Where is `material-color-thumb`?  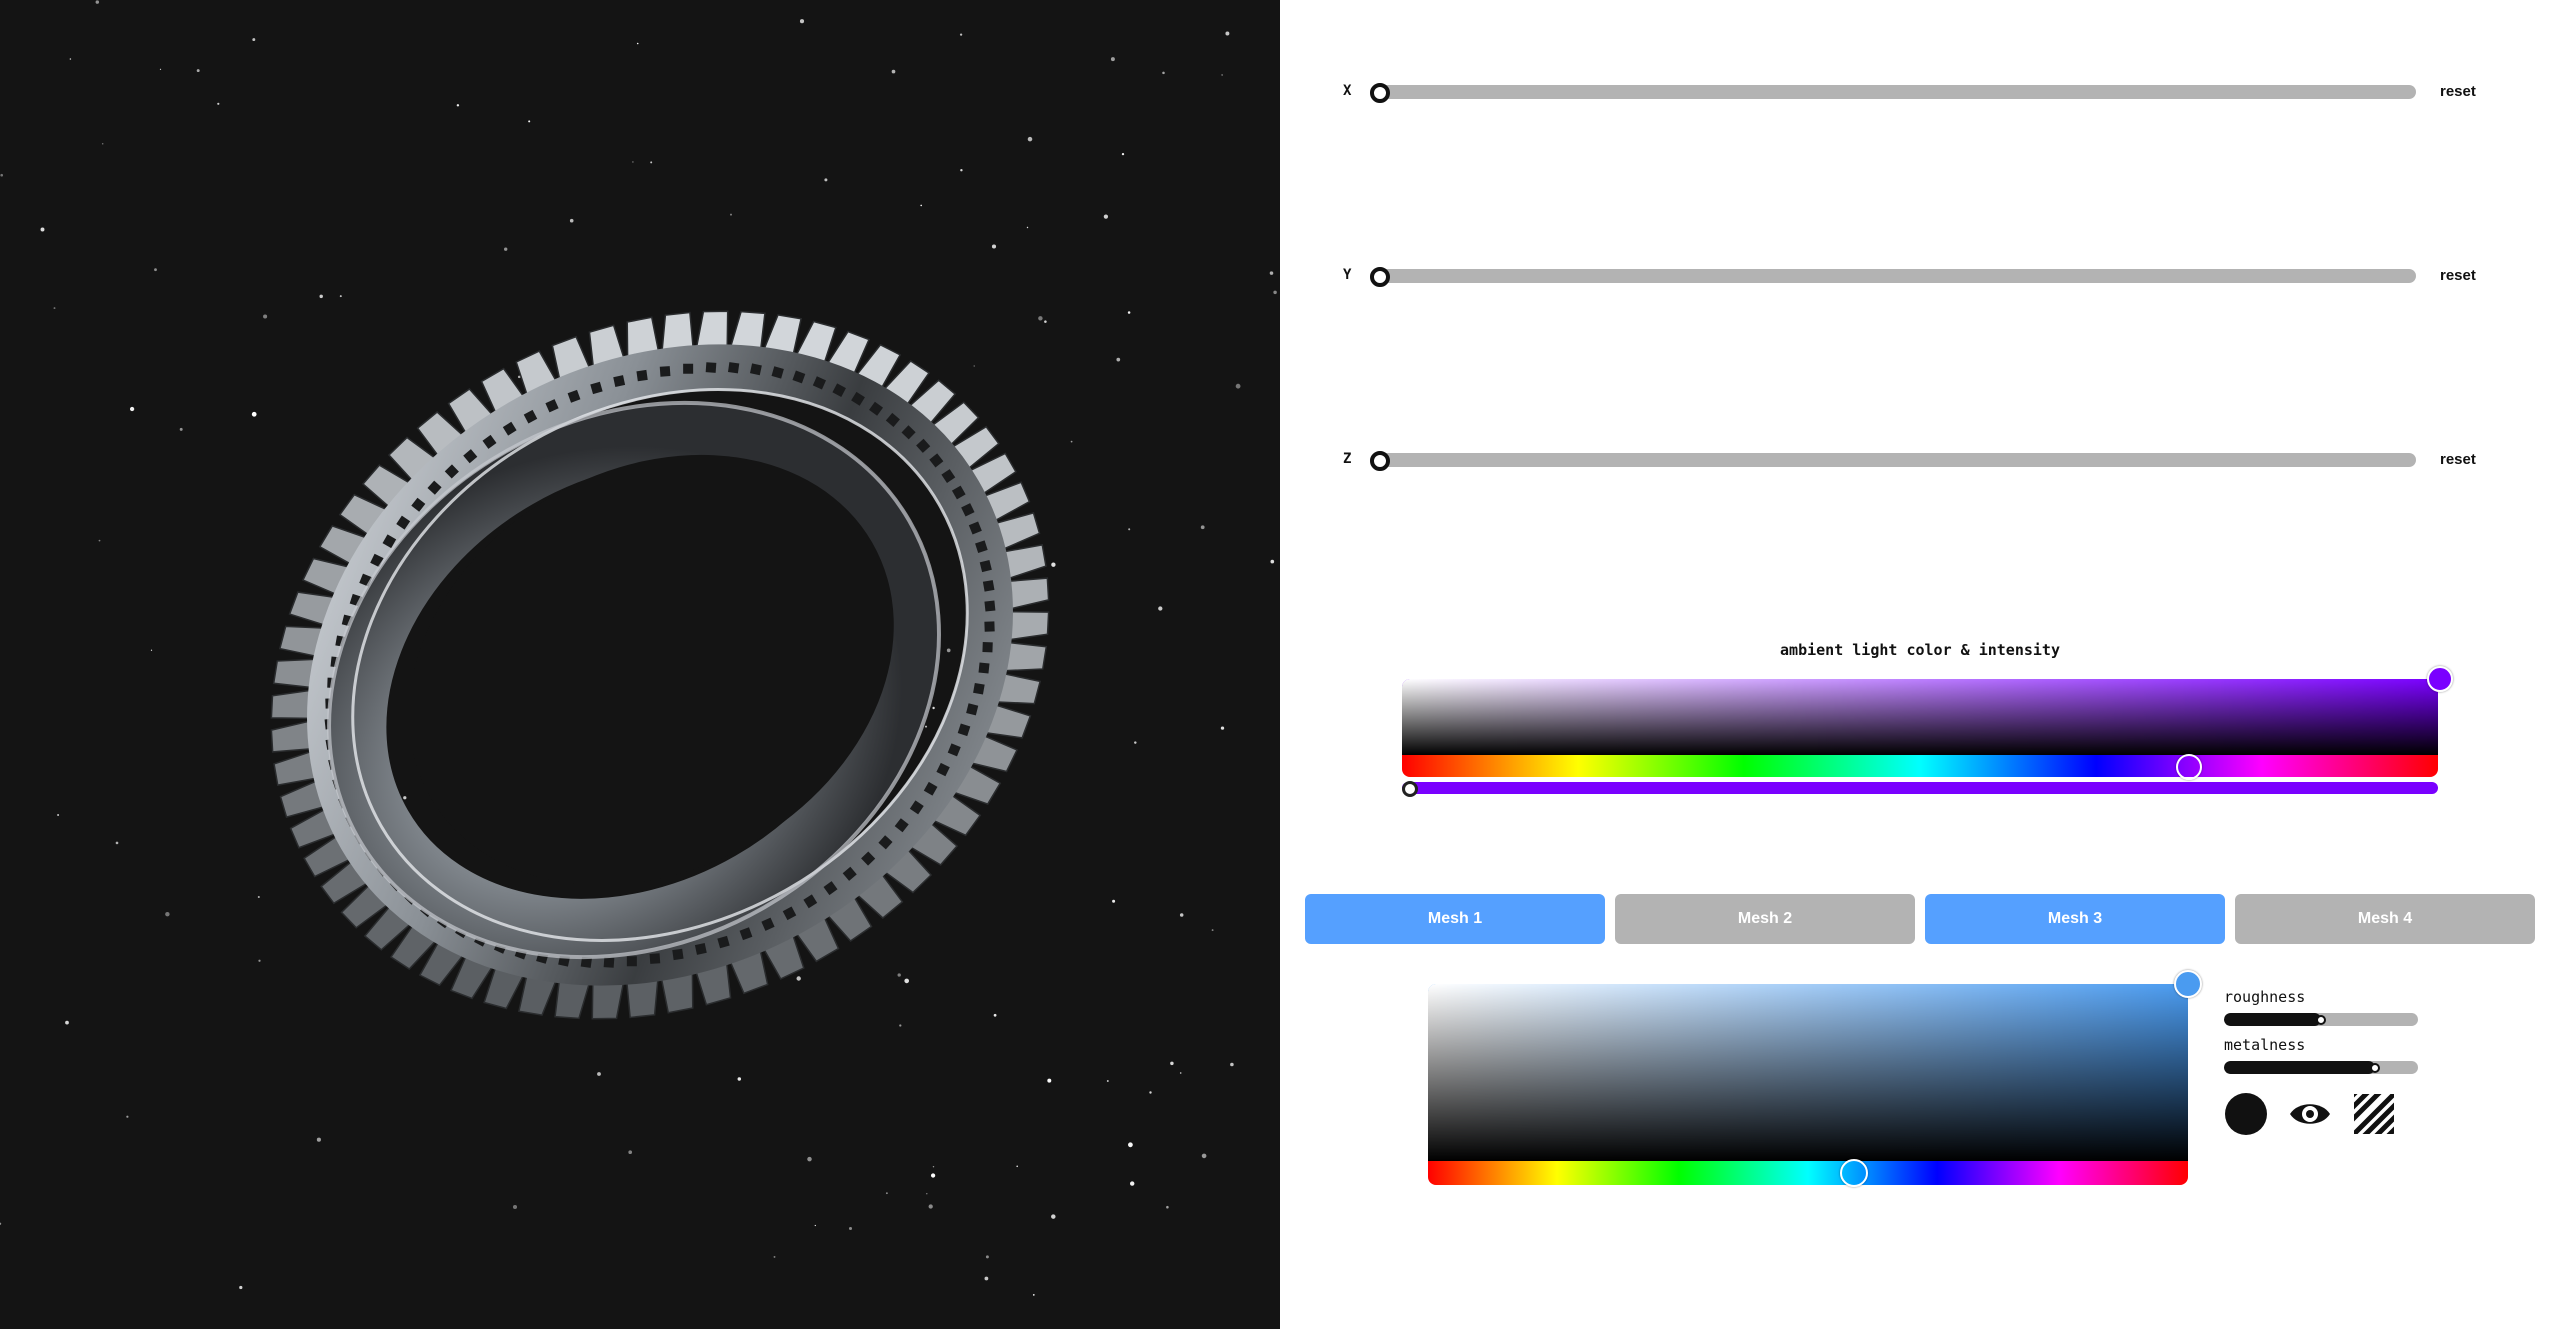 material-color-thumb is located at coordinates (2188, 984).